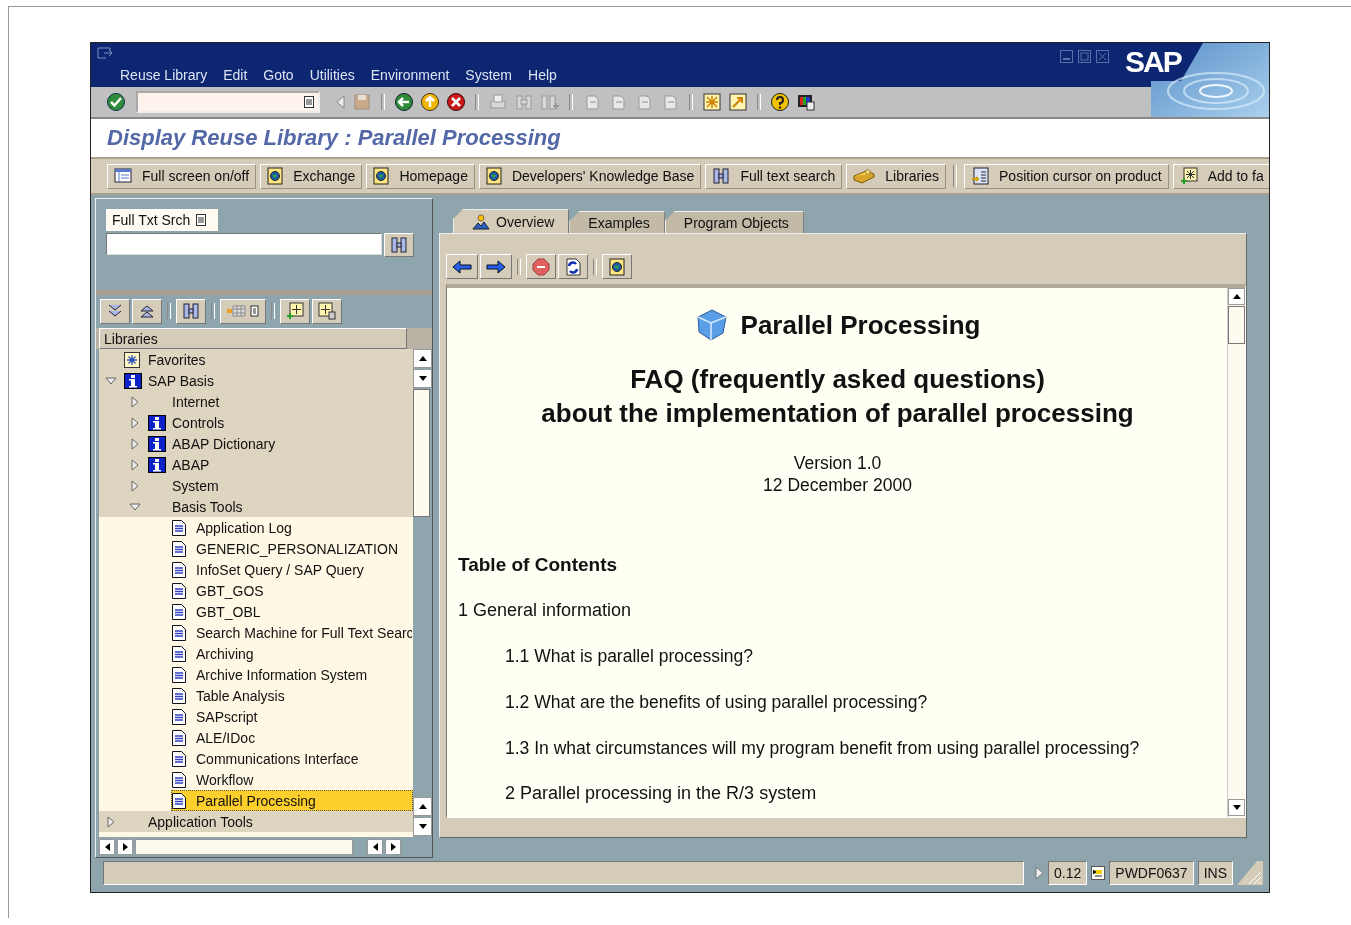 Image resolution: width=1351 pixels, height=925 pixels. I want to click on add-favorite-button, so click(295, 311).